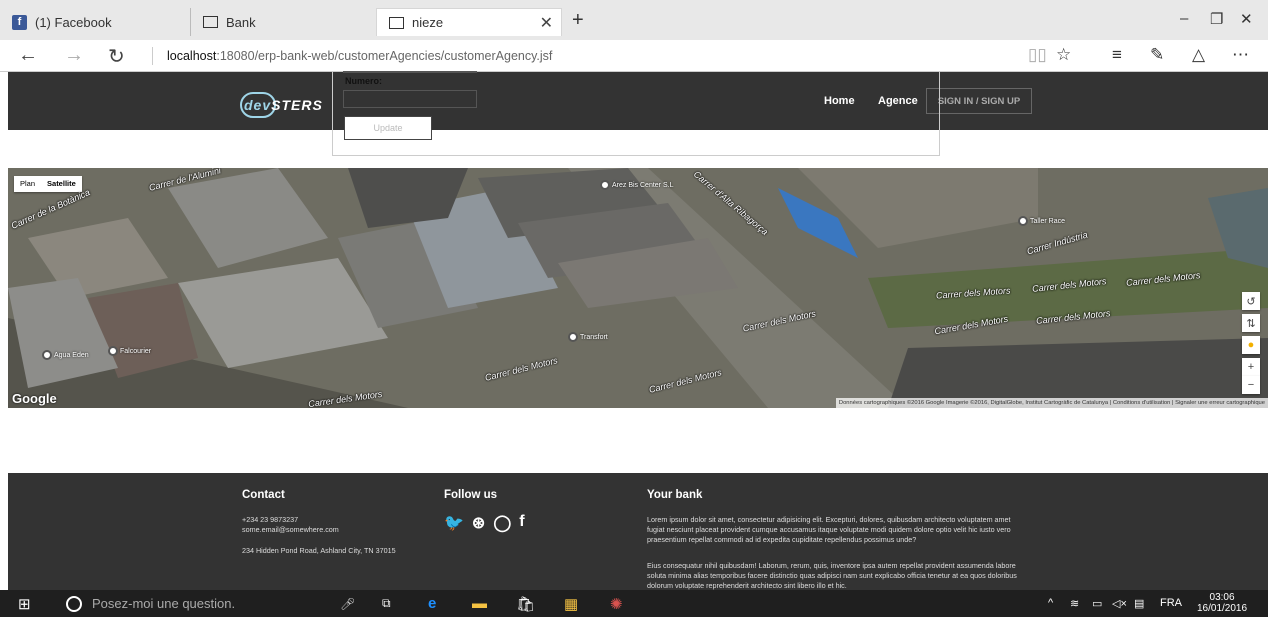  I want to click on battery-icon: ▭, so click(1097, 603).